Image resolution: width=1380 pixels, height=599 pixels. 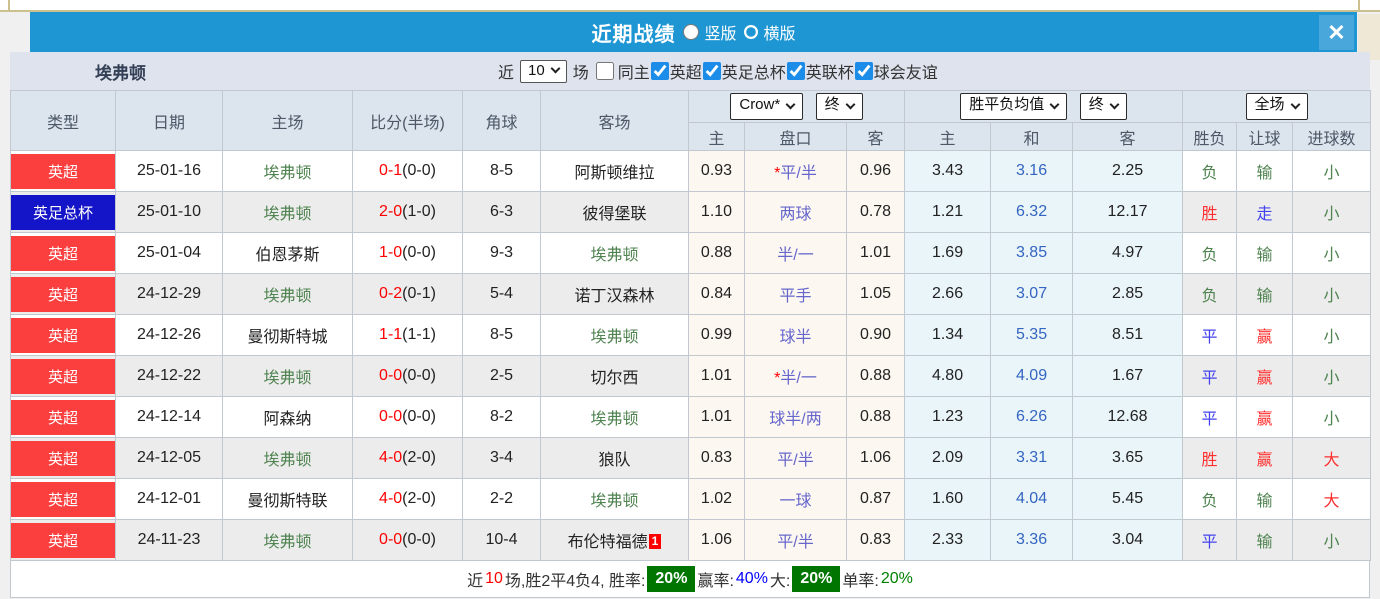 I want to click on avg-away-value: 12.68, so click(x=1127, y=416).